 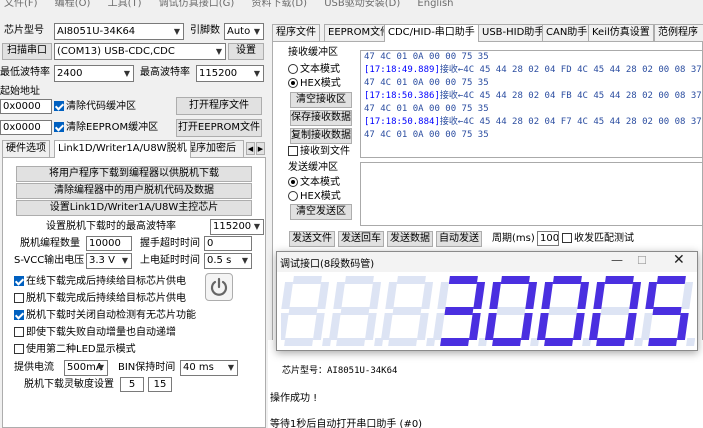 What do you see at coordinates (125, 4) in the screenshot?
I see `menu-tools: 工具(T)` at bounding box center [125, 4].